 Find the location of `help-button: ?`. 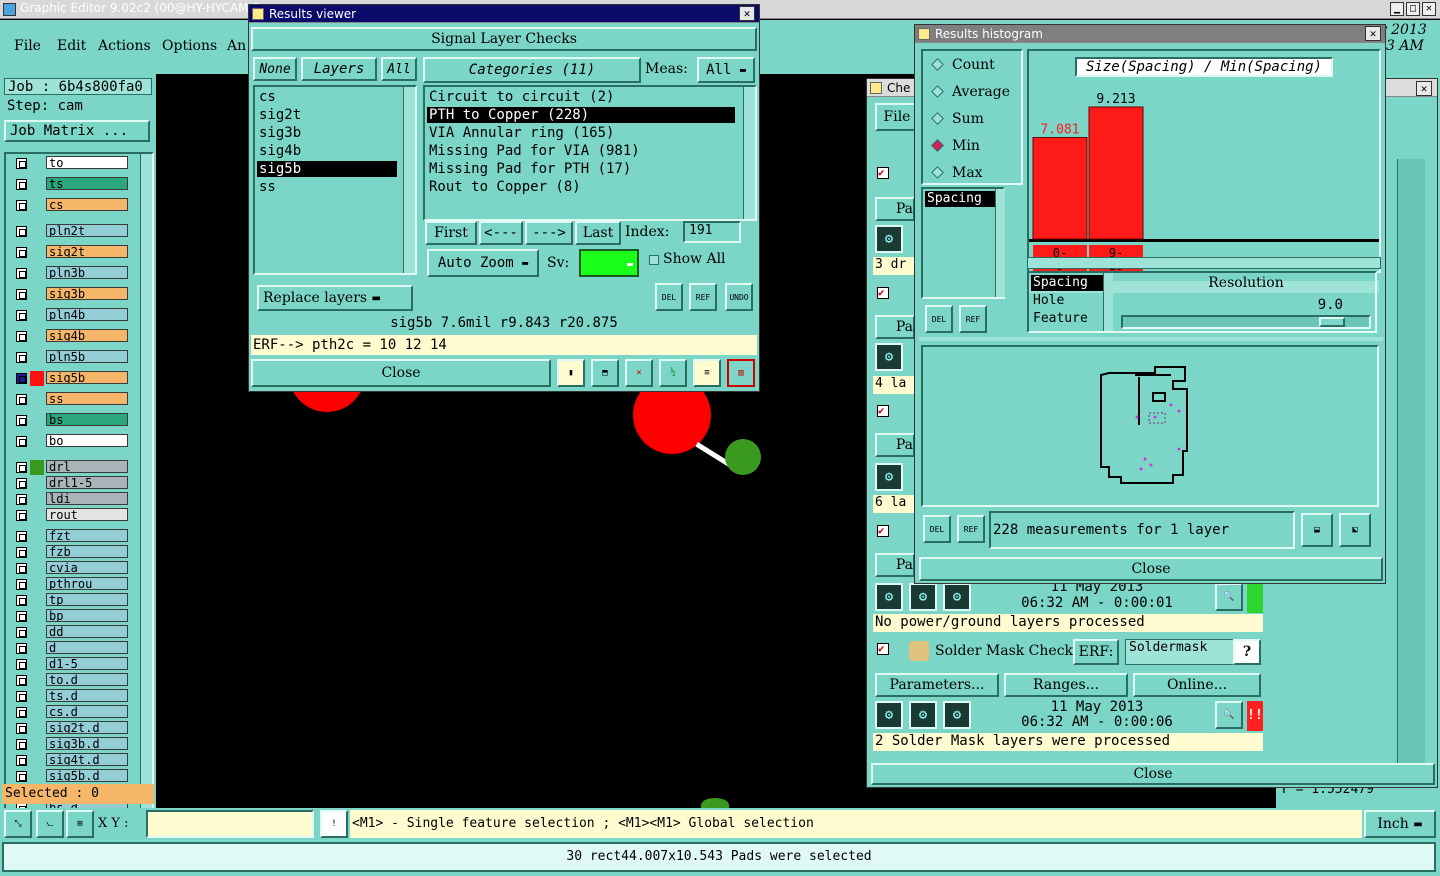

help-button: ? is located at coordinates (1247, 652).